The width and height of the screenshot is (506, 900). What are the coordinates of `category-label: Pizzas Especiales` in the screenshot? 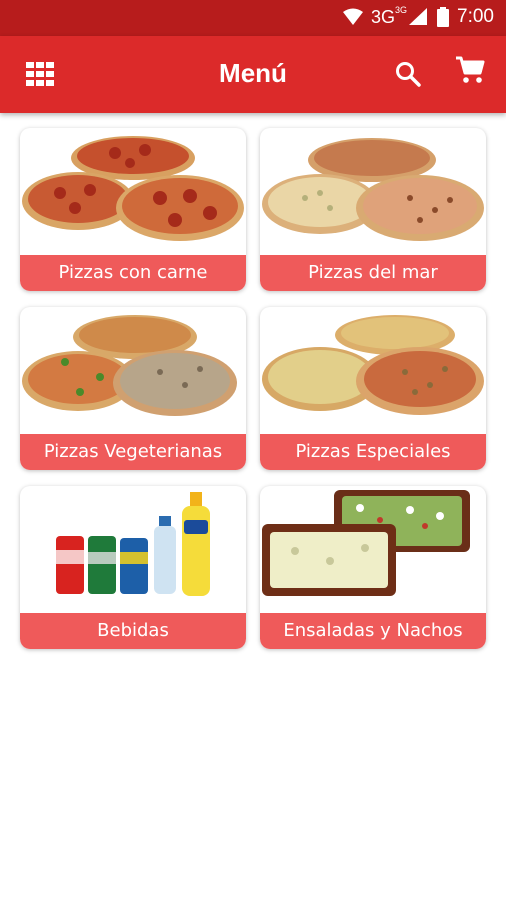 It's located at (373, 452).